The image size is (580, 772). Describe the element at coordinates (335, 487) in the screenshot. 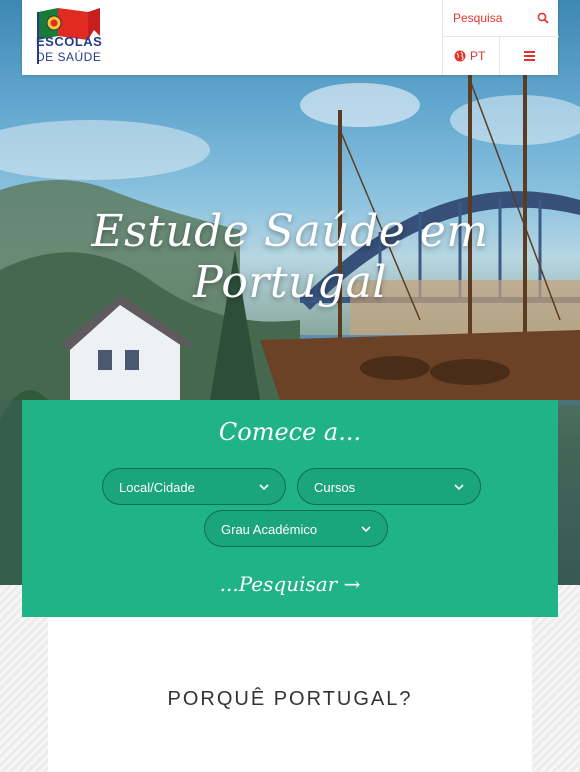

I see `cursos-select-label: Cursos` at that location.